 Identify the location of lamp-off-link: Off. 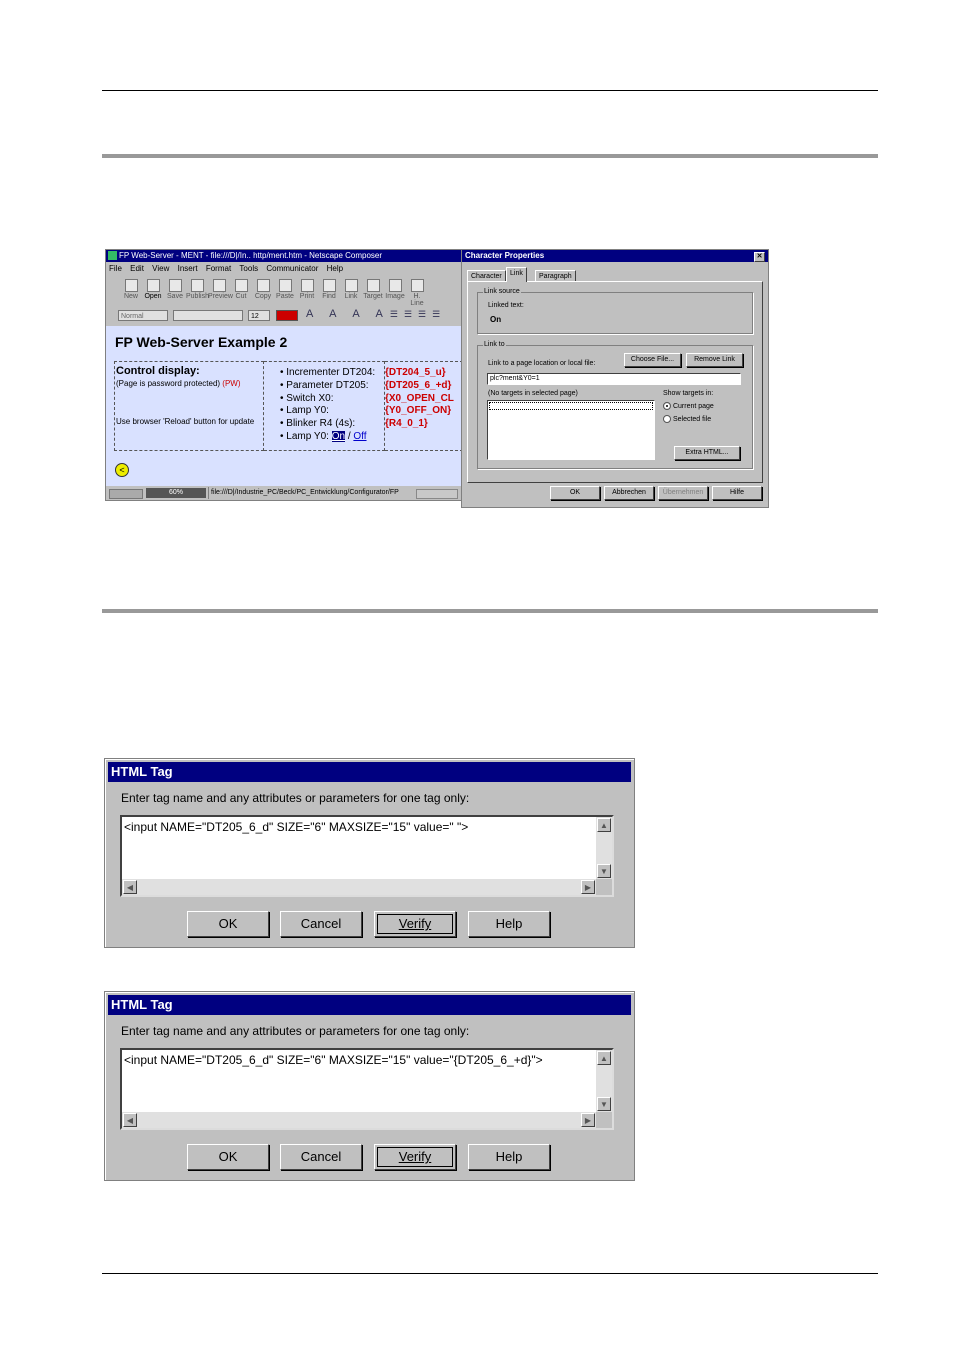
(359, 436).